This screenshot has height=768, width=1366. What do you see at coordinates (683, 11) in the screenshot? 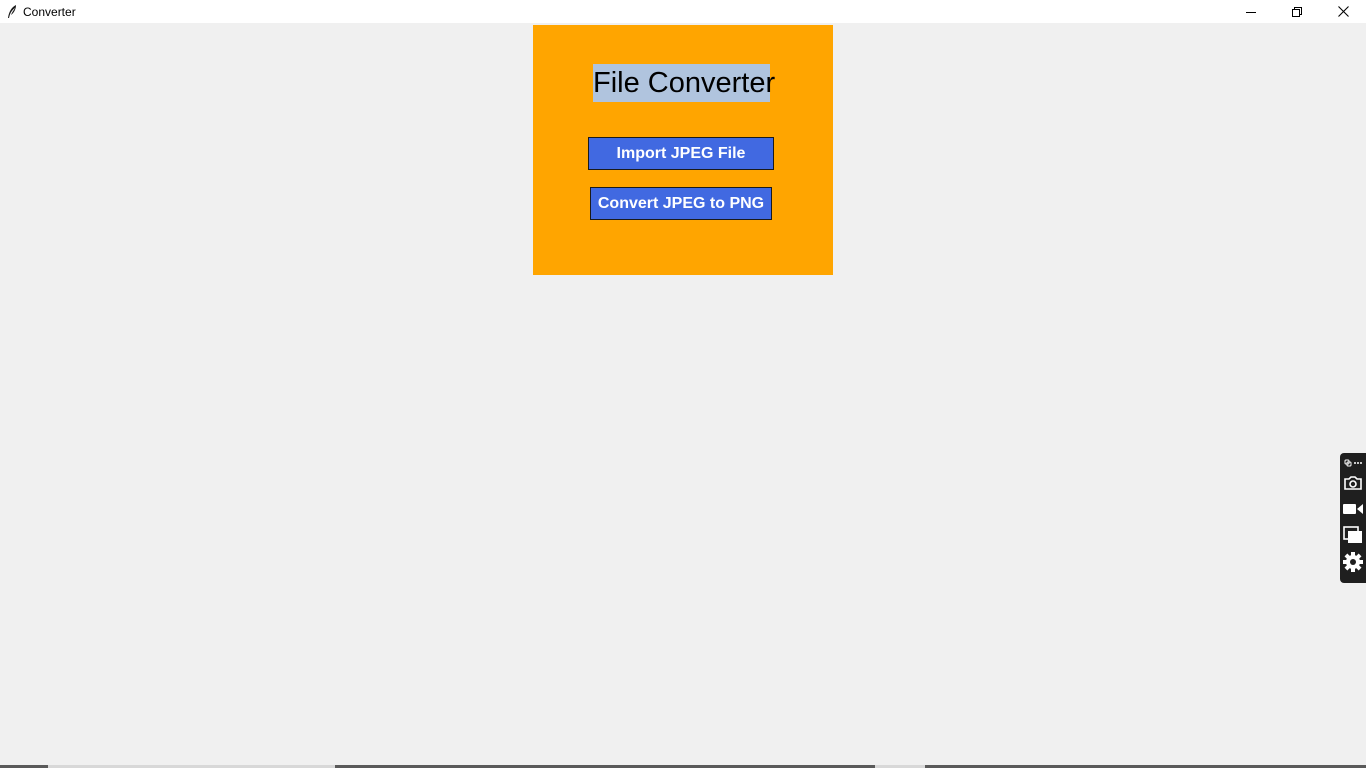
I see `title-bar: Converter` at bounding box center [683, 11].